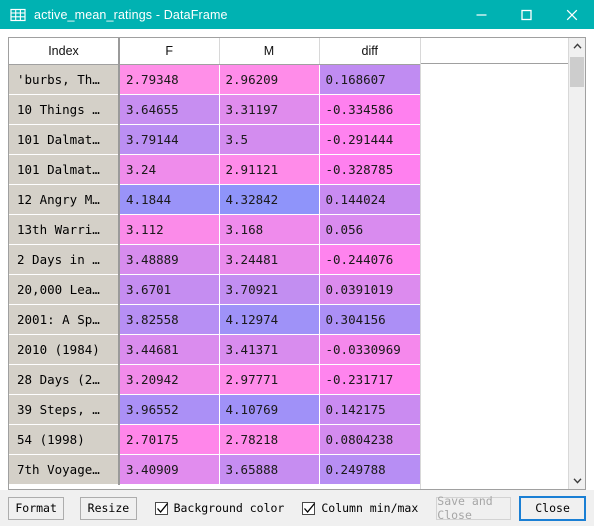 The width and height of the screenshot is (594, 526). I want to click on table-row: 2001: A Sp… 3.82558 4.12974 0.304156, so click(215, 319).